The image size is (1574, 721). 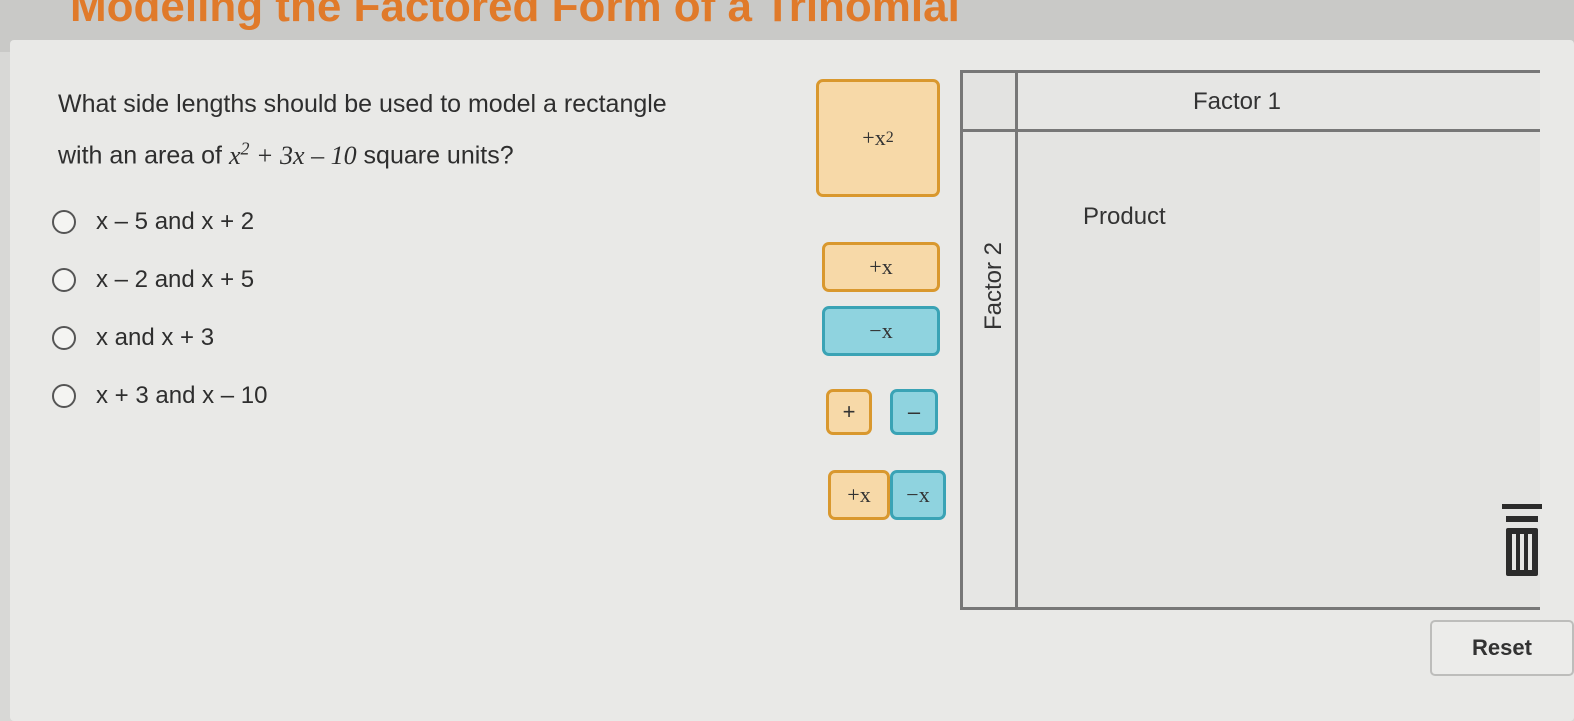 What do you see at coordinates (438, 155) in the screenshot?
I see `question-suffix: square units?` at bounding box center [438, 155].